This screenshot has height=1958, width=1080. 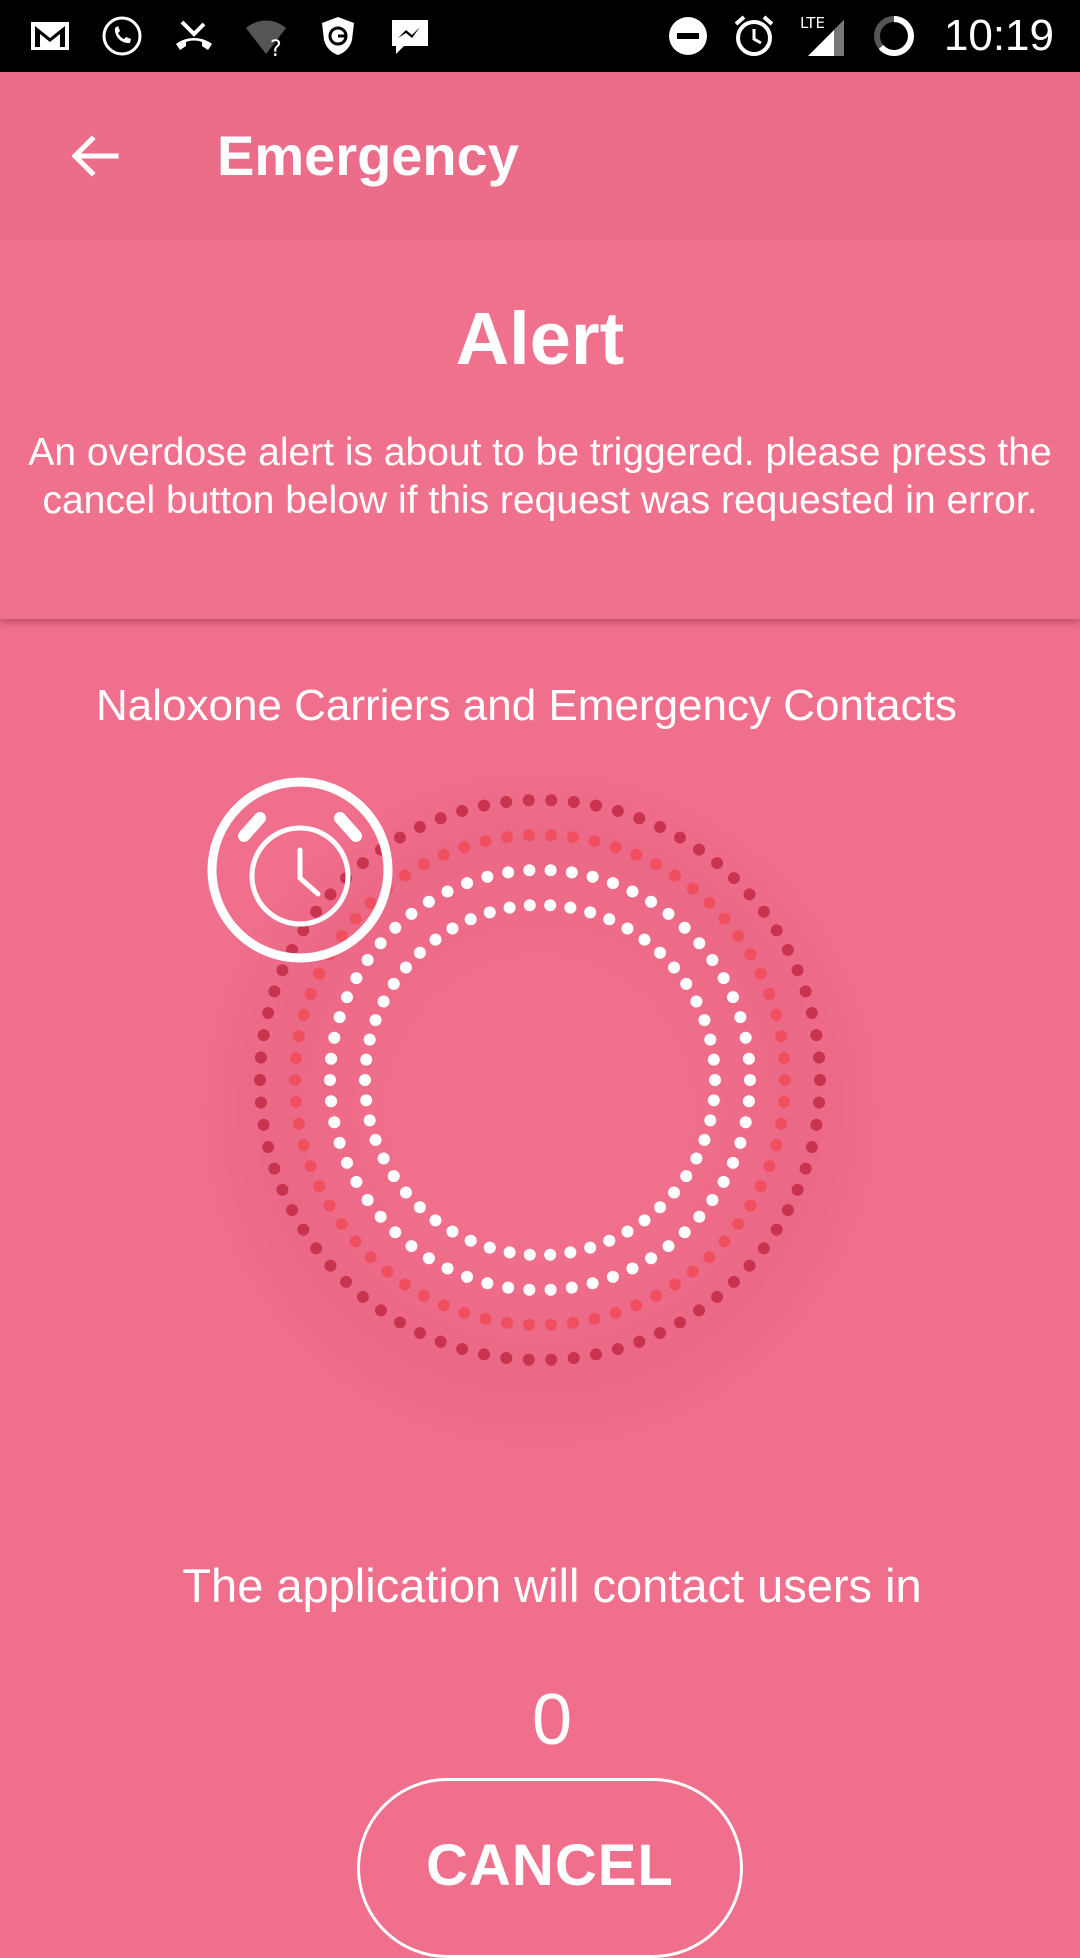 What do you see at coordinates (552, 1585) in the screenshot?
I see `countdown-label: The application will contact users in` at bounding box center [552, 1585].